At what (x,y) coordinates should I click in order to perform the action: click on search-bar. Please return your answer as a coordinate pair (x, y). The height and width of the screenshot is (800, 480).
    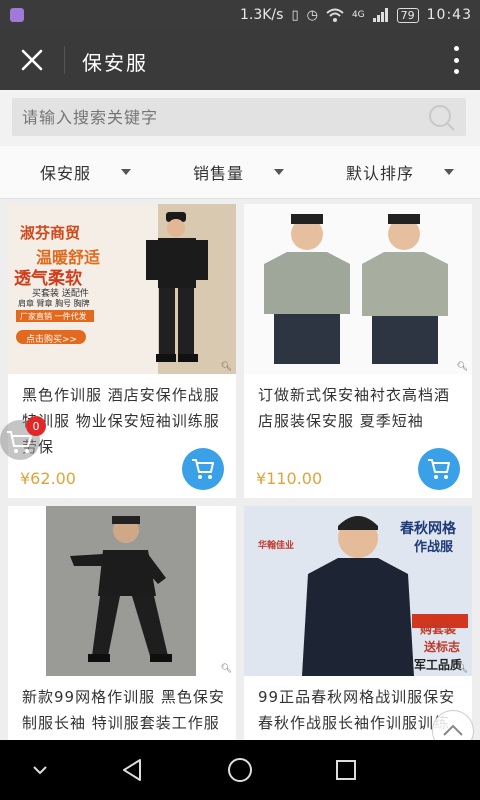
    Looking at the image, I should click on (240, 118).